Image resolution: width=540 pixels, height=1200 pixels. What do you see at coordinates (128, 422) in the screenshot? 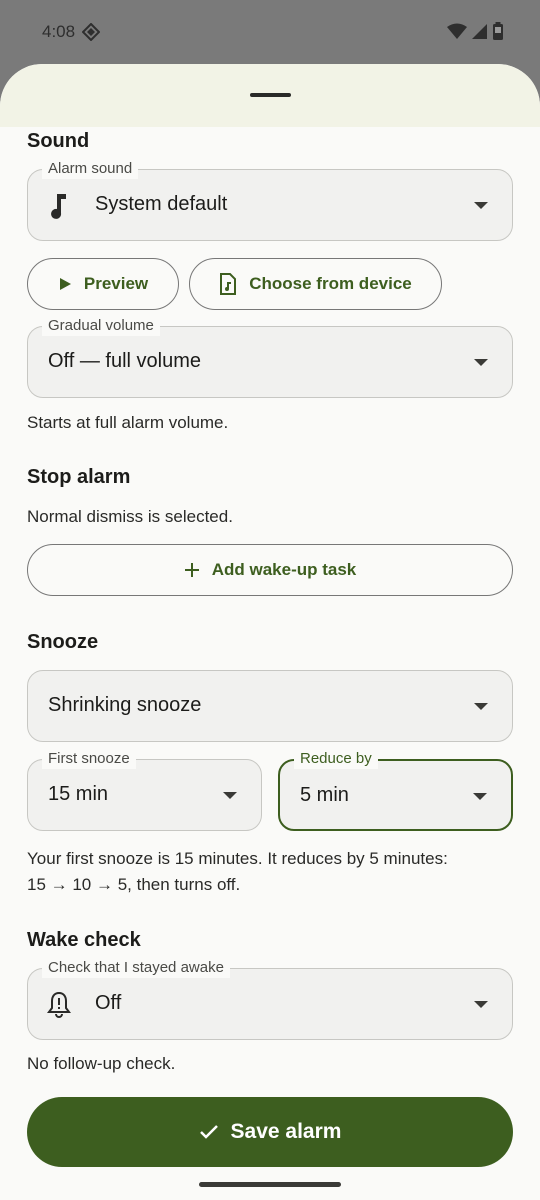
I see `sound-helper-text: Starts at full alarm volume.` at bounding box center [128, 422].